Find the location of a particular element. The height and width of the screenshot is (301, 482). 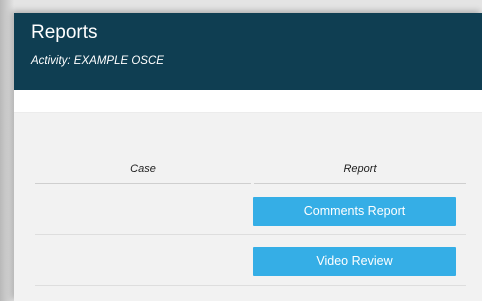

column-divider-case is located at coordinates (143, 183).